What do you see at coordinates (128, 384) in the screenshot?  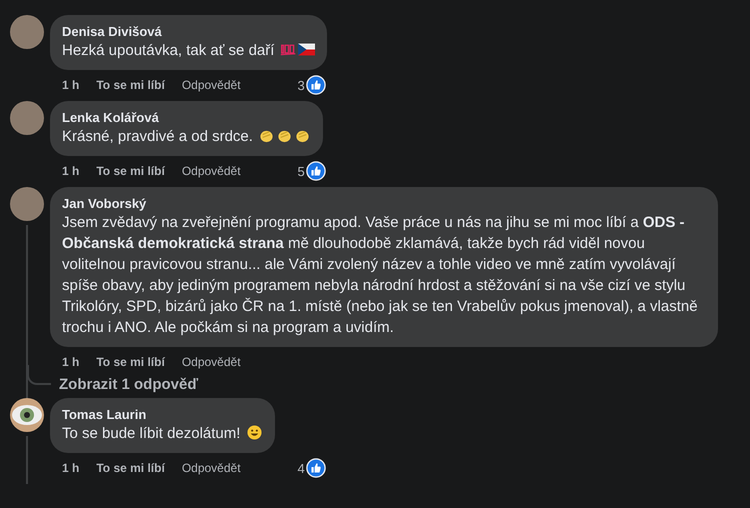 I see `view-replies-link: Zobrazit 1 odpověď` at bounding box center [128, 384].